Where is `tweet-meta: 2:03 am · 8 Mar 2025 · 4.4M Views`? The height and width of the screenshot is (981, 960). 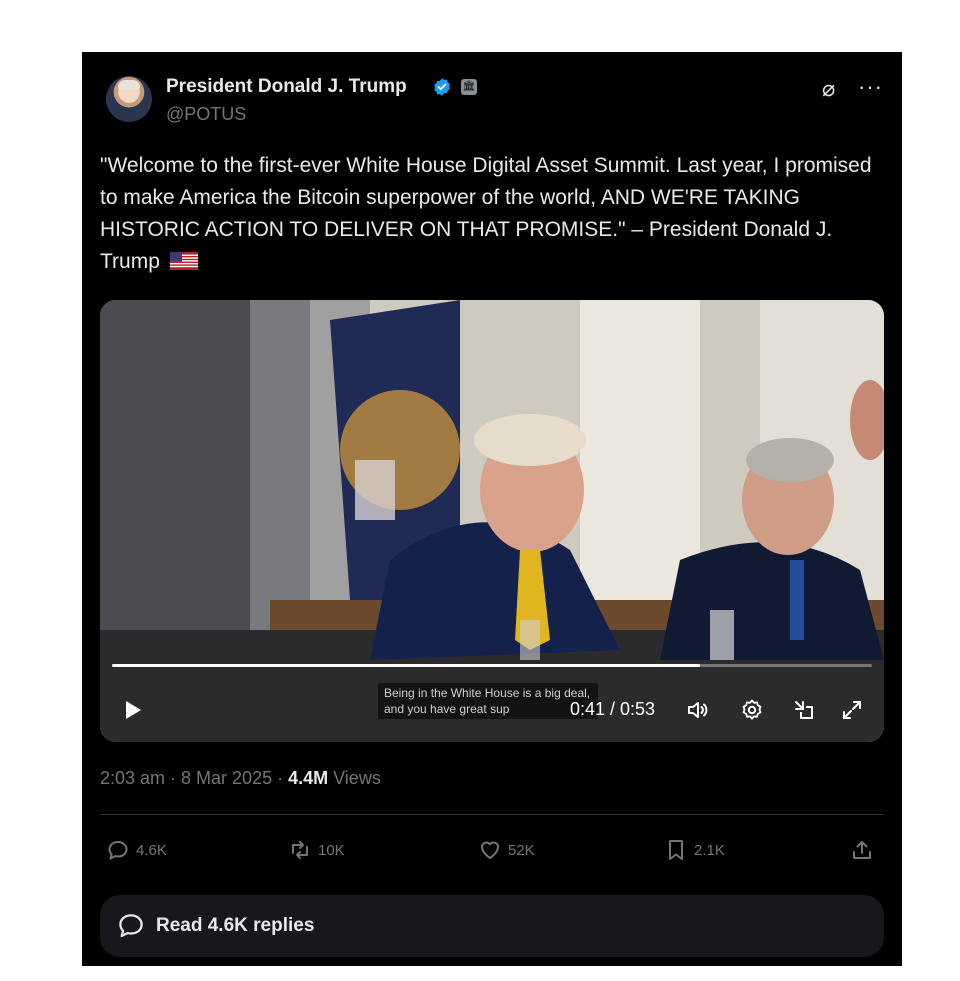 tweet-meta: 2:03 am · 8 Mar 2025 · 4.4M Views is located at coordinates (240, 778).